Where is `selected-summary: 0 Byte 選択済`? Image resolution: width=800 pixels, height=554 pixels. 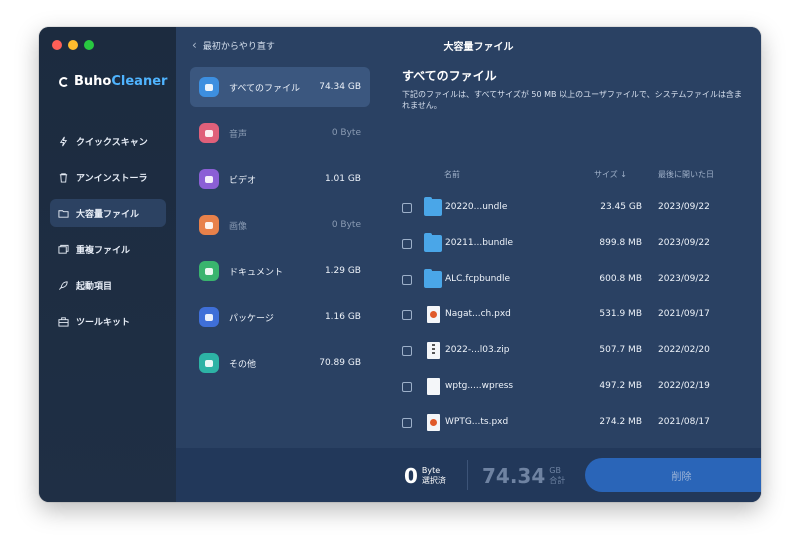 selected-summary: 0 Byte 選択済 is located at coordinates (425, 476).